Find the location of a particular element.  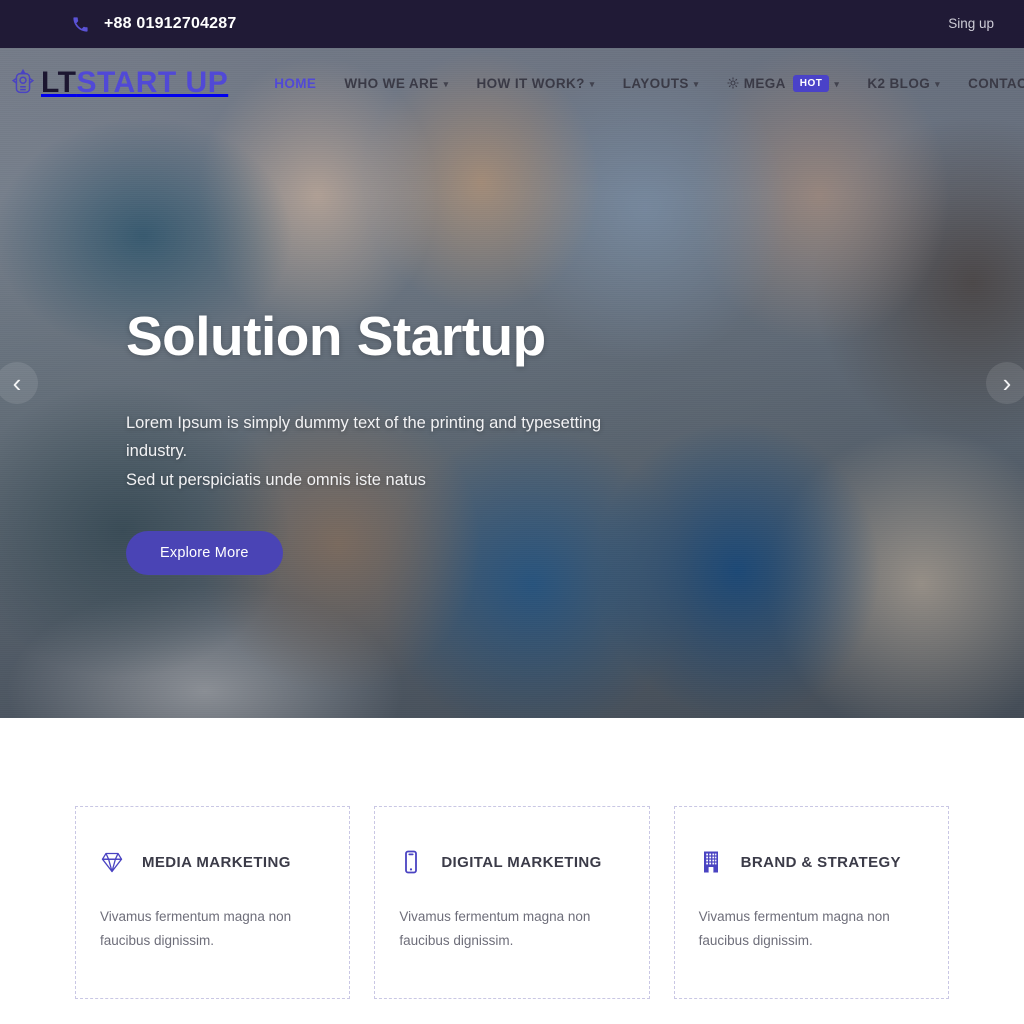

rocket-badge-icon is located at coordinates (23, 83).